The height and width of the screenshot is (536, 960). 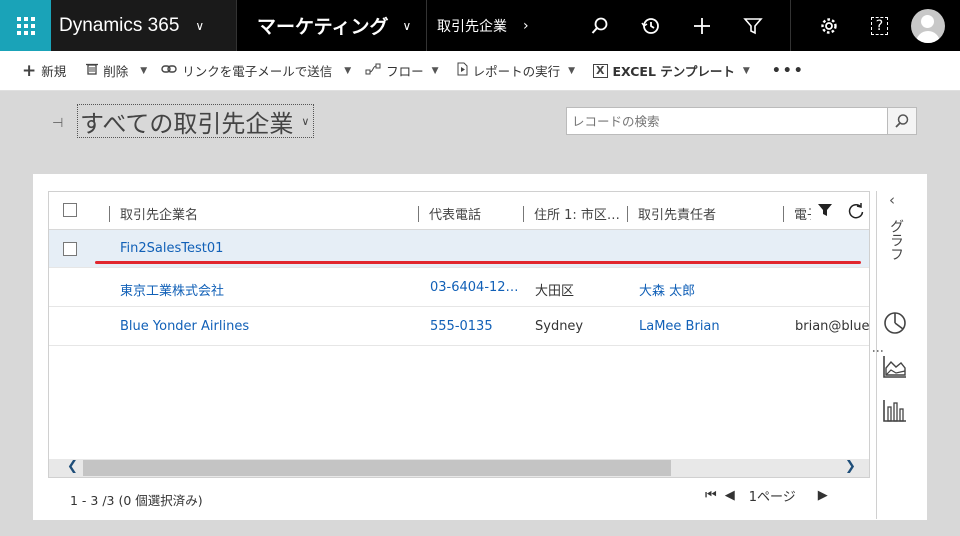 I want to click on search-input, so click(x=727, y=121).